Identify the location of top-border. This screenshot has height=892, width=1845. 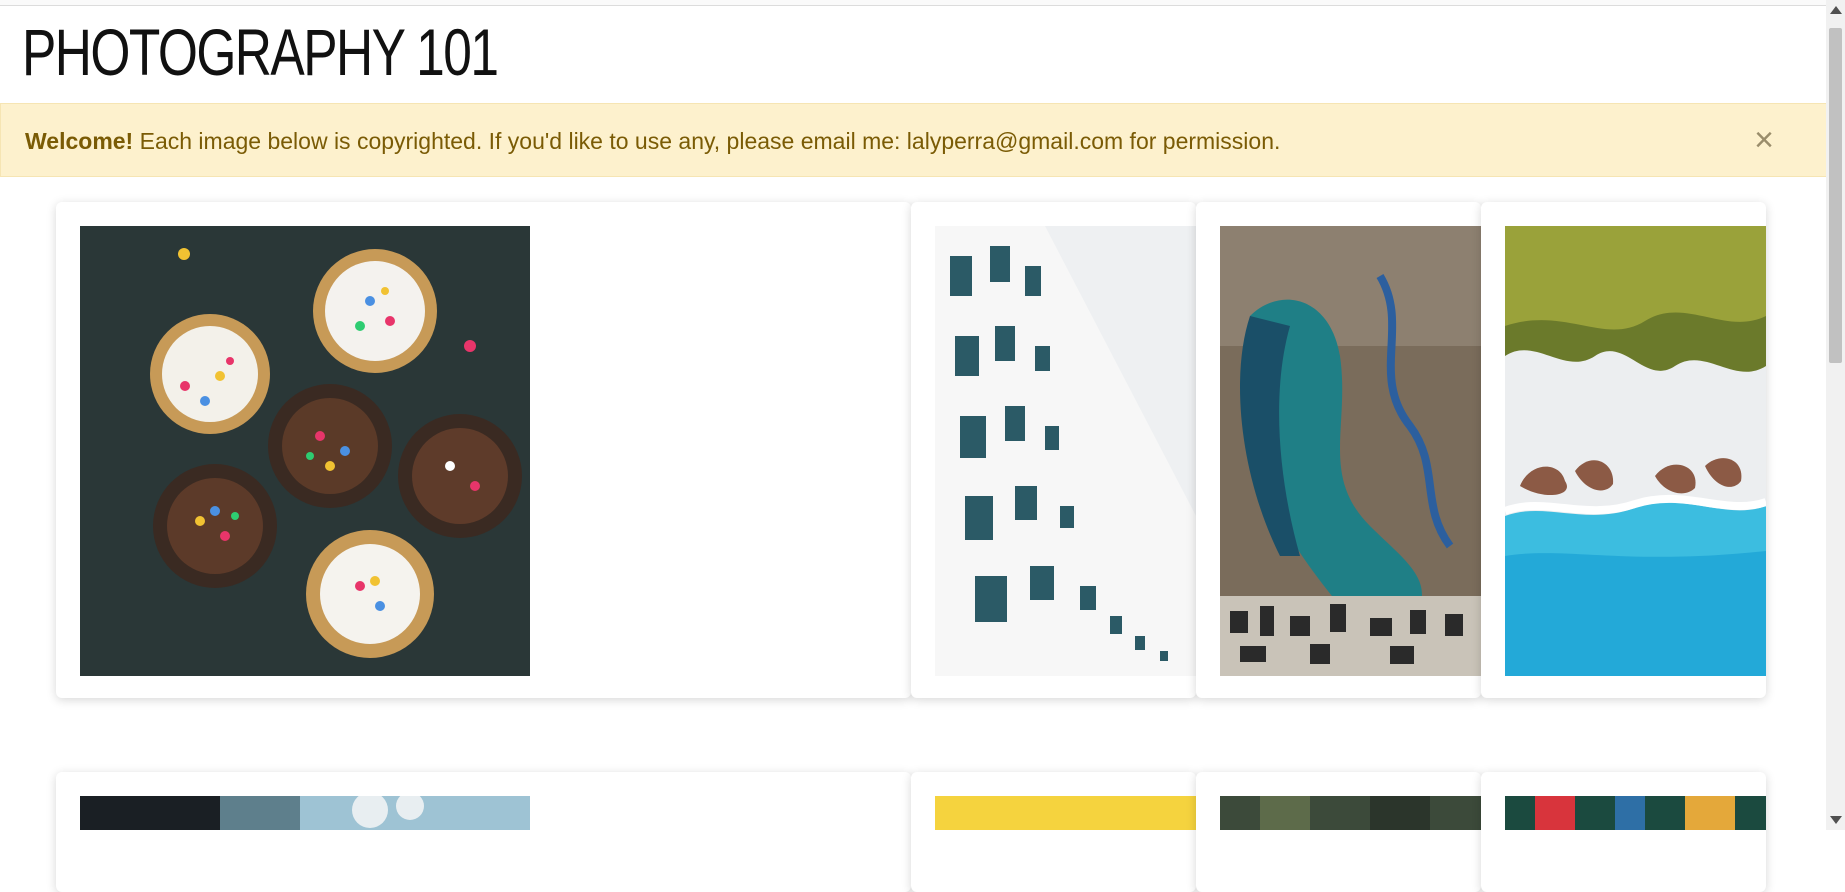
(913, 3).